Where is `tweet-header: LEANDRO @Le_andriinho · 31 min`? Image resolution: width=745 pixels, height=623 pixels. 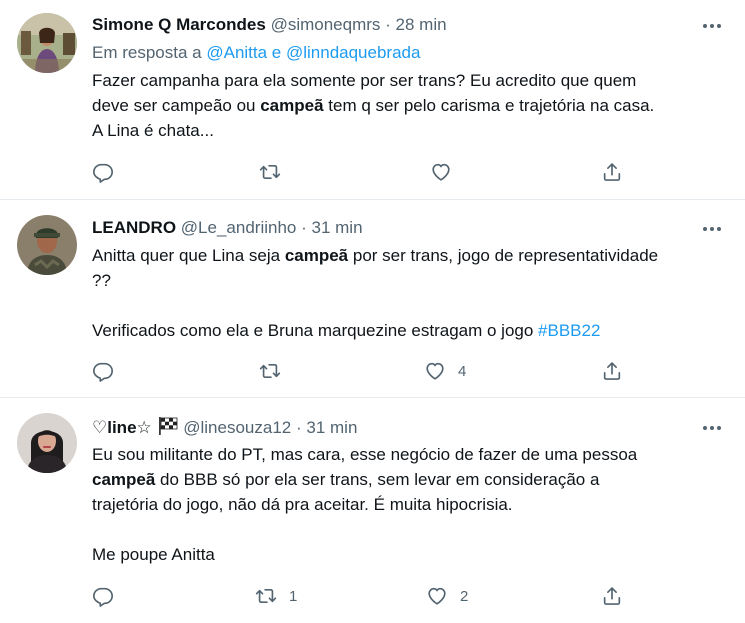
tweet-header: LEANDRO @Le_andriinho · 31 min is located at coordinates (227, 228).